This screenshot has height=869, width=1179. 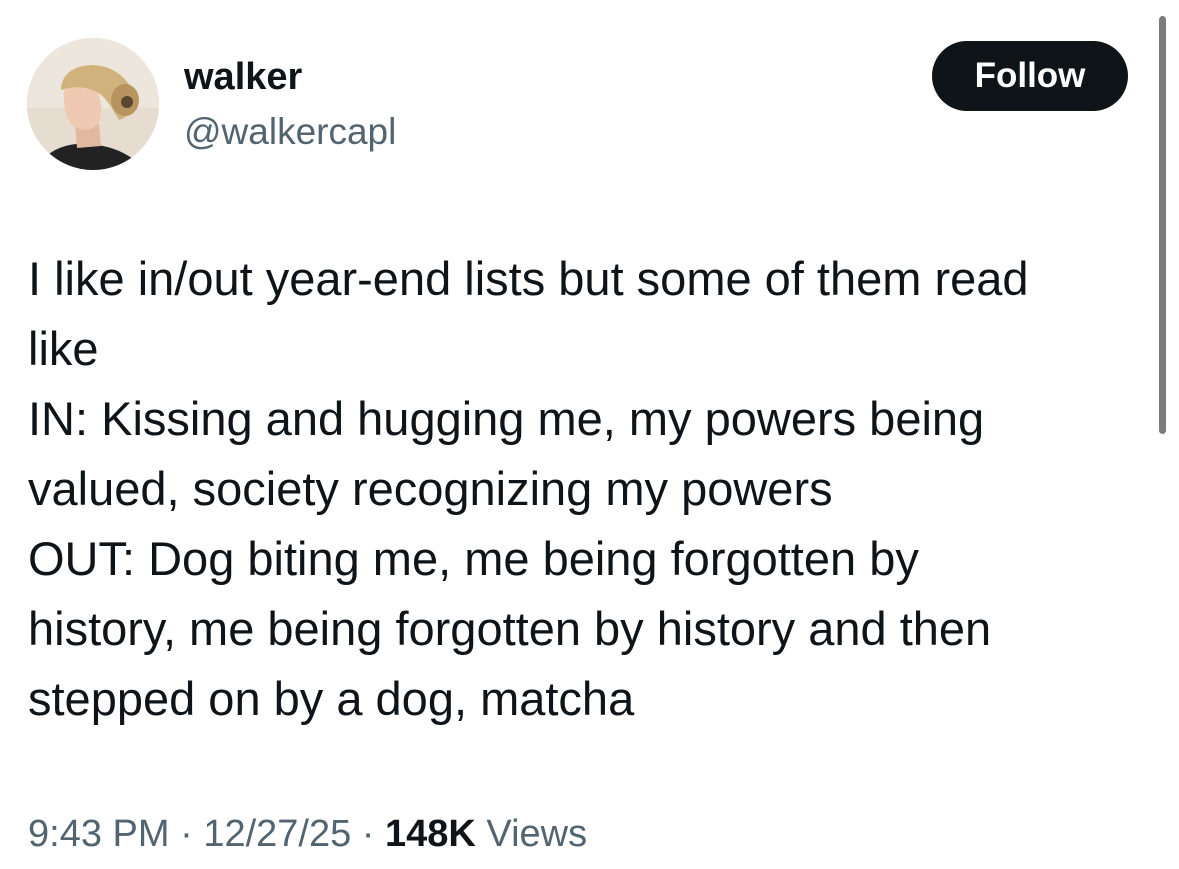 What do you see at coordinates (430, 488) in the screenshot?
I see `tweet-text-line: valued, society recognizing my powers` at bounding box center [430, 488].